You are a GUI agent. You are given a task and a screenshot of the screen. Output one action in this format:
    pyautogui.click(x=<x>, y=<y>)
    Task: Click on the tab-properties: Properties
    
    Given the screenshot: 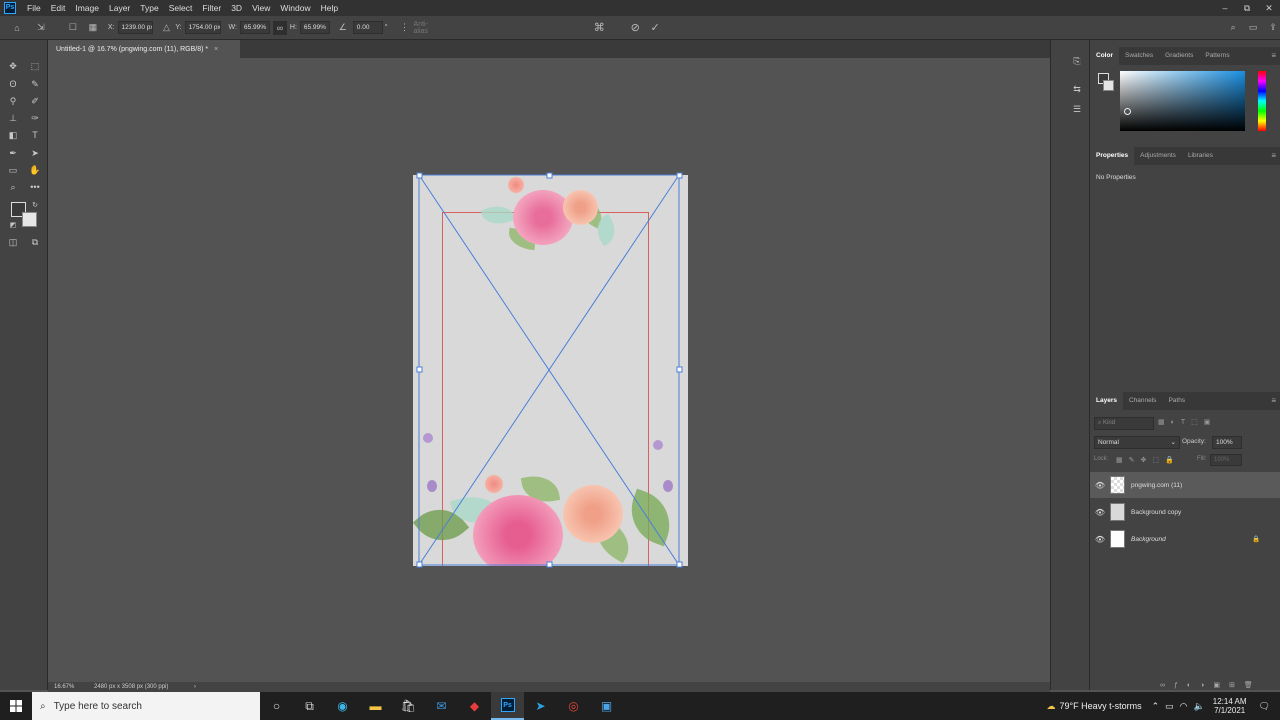 What is the action you would take?
    pyautogui.click(x=1112, y=156)
    